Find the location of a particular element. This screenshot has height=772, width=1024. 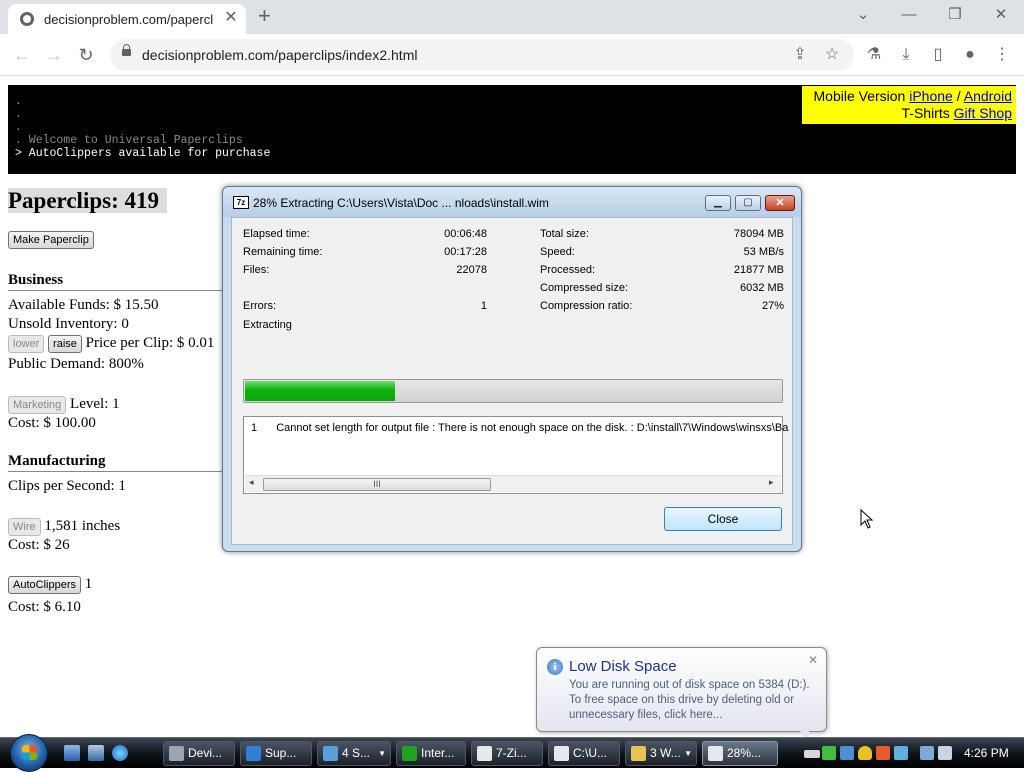

status-text: Extracting is located at coordinates (267, 325).